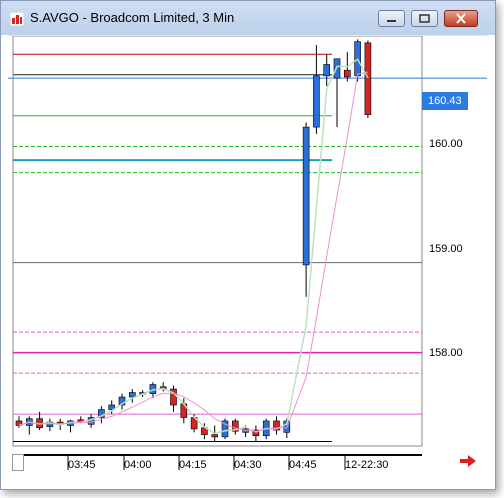 This screenshot has width=504, height=498. I want to click on window-title: S.AVGO - Broadcom Limited, 3 Min, so click(132, 17).